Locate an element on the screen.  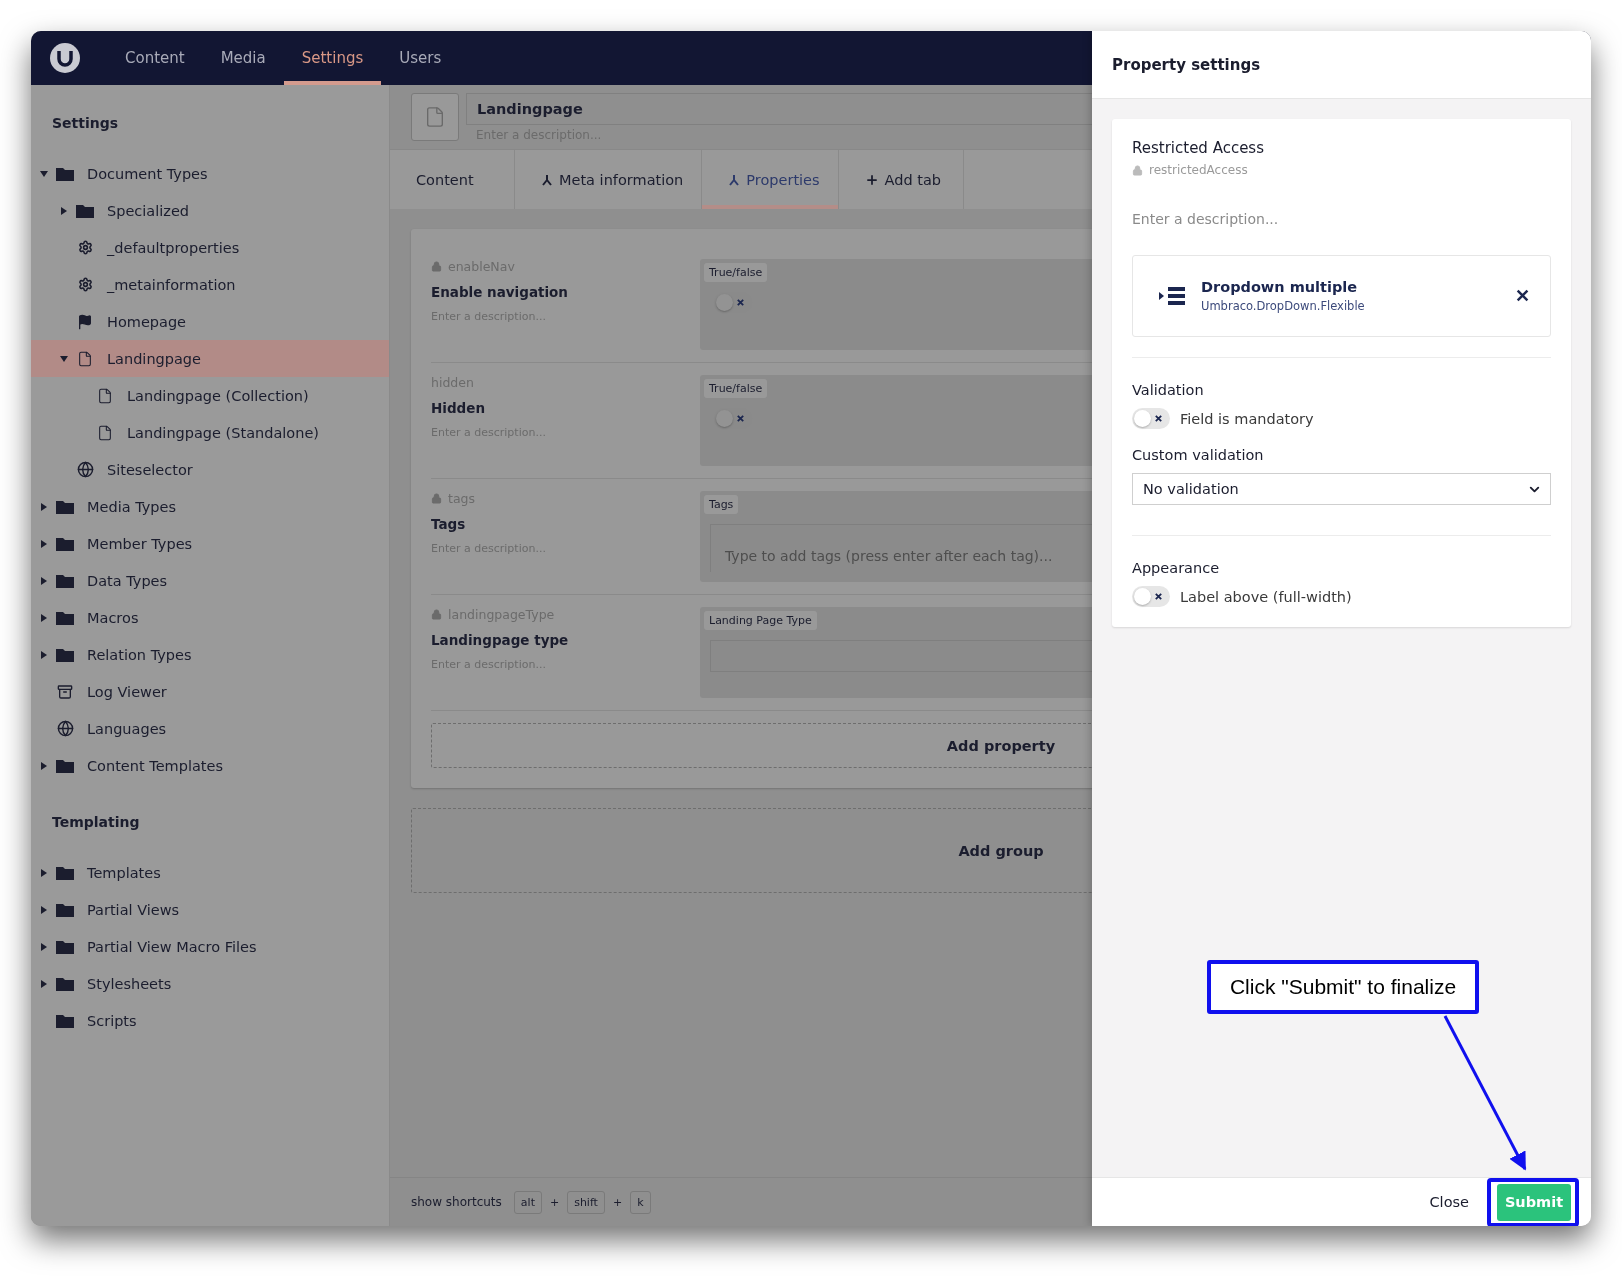
tree-item: Content Templates is located at coordinates (210, 765).